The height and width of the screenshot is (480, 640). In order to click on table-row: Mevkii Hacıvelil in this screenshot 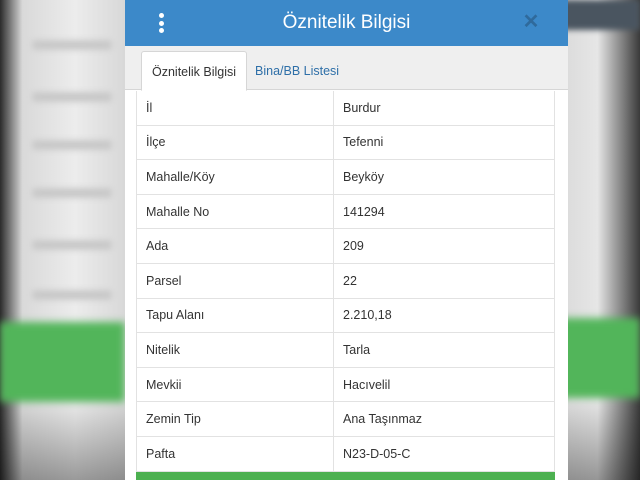, I will do `click(345, 385)`.